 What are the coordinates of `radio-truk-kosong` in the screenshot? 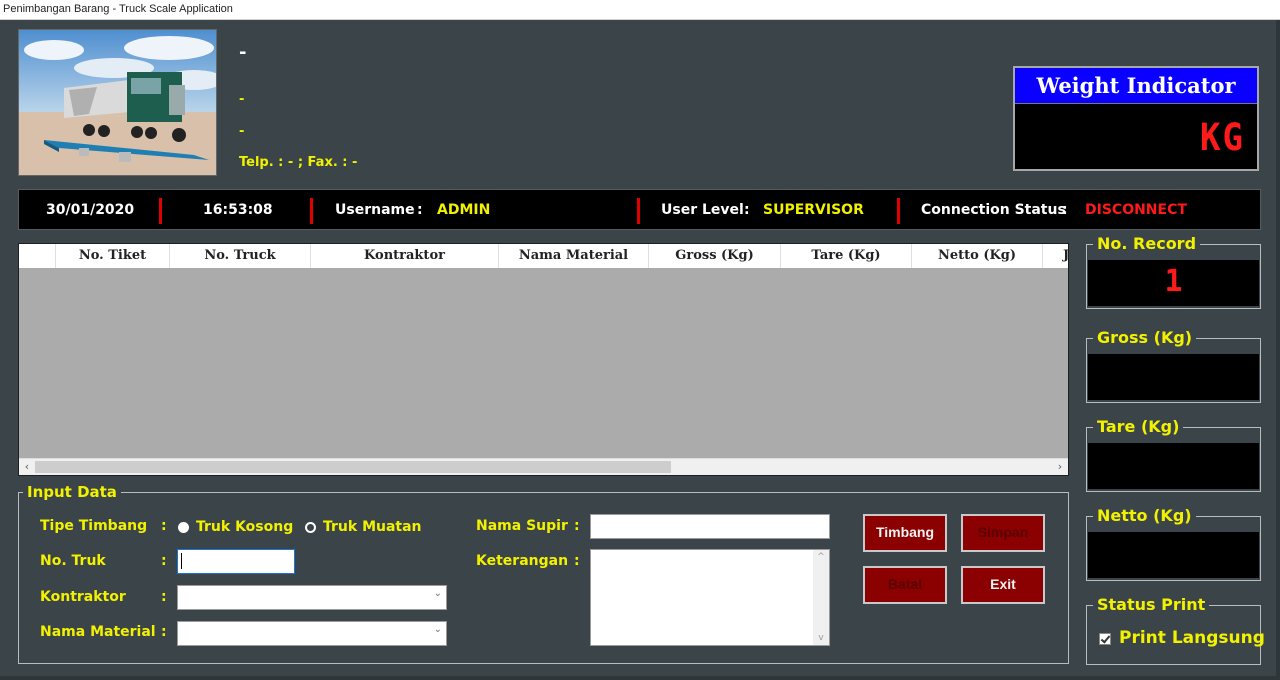 It's located at (183, 527).